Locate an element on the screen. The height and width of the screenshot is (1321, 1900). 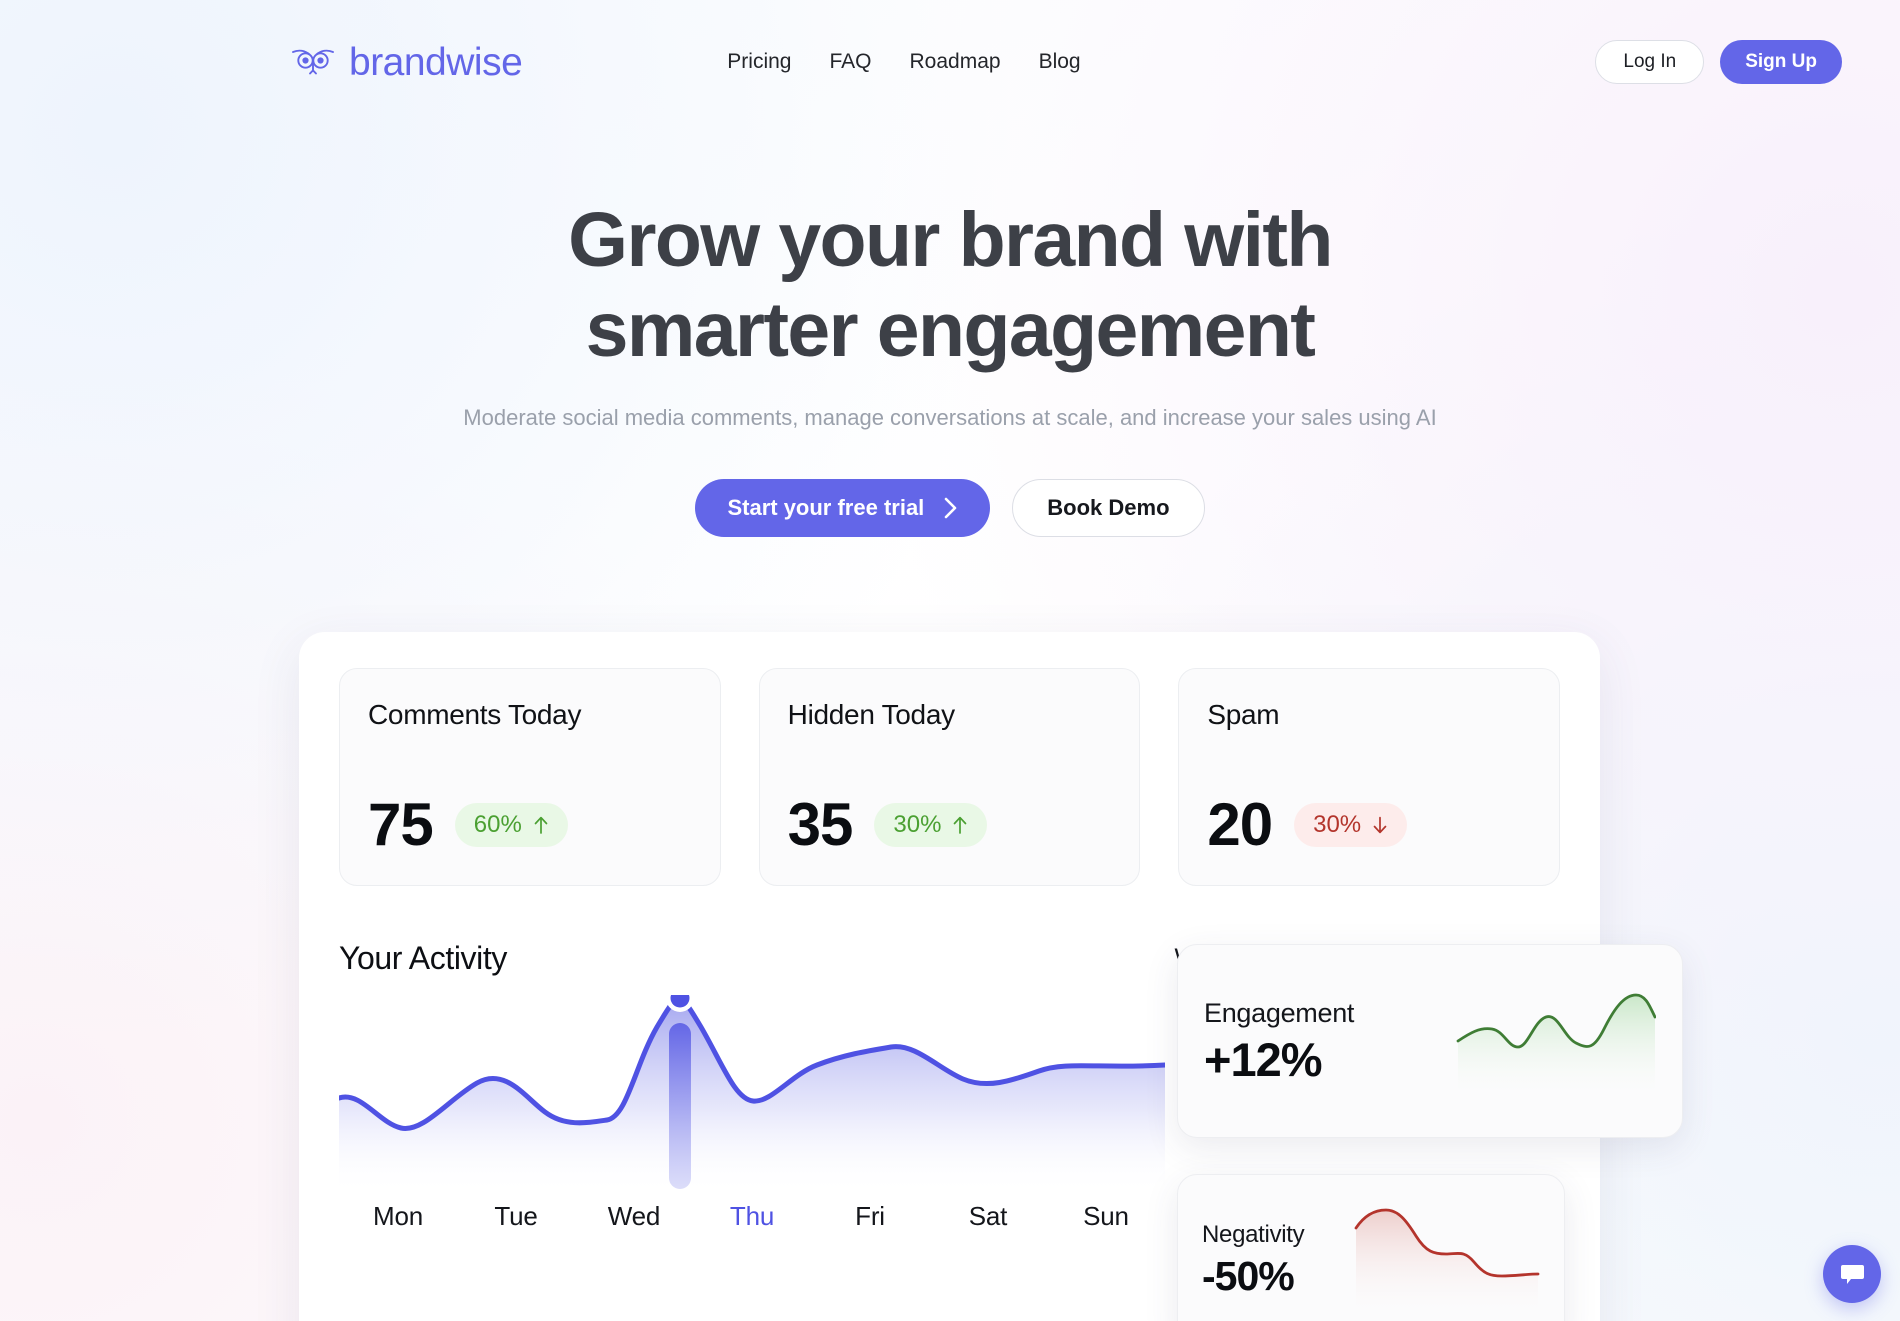
stat-label: Spam is located at coordinates (1243, 714).